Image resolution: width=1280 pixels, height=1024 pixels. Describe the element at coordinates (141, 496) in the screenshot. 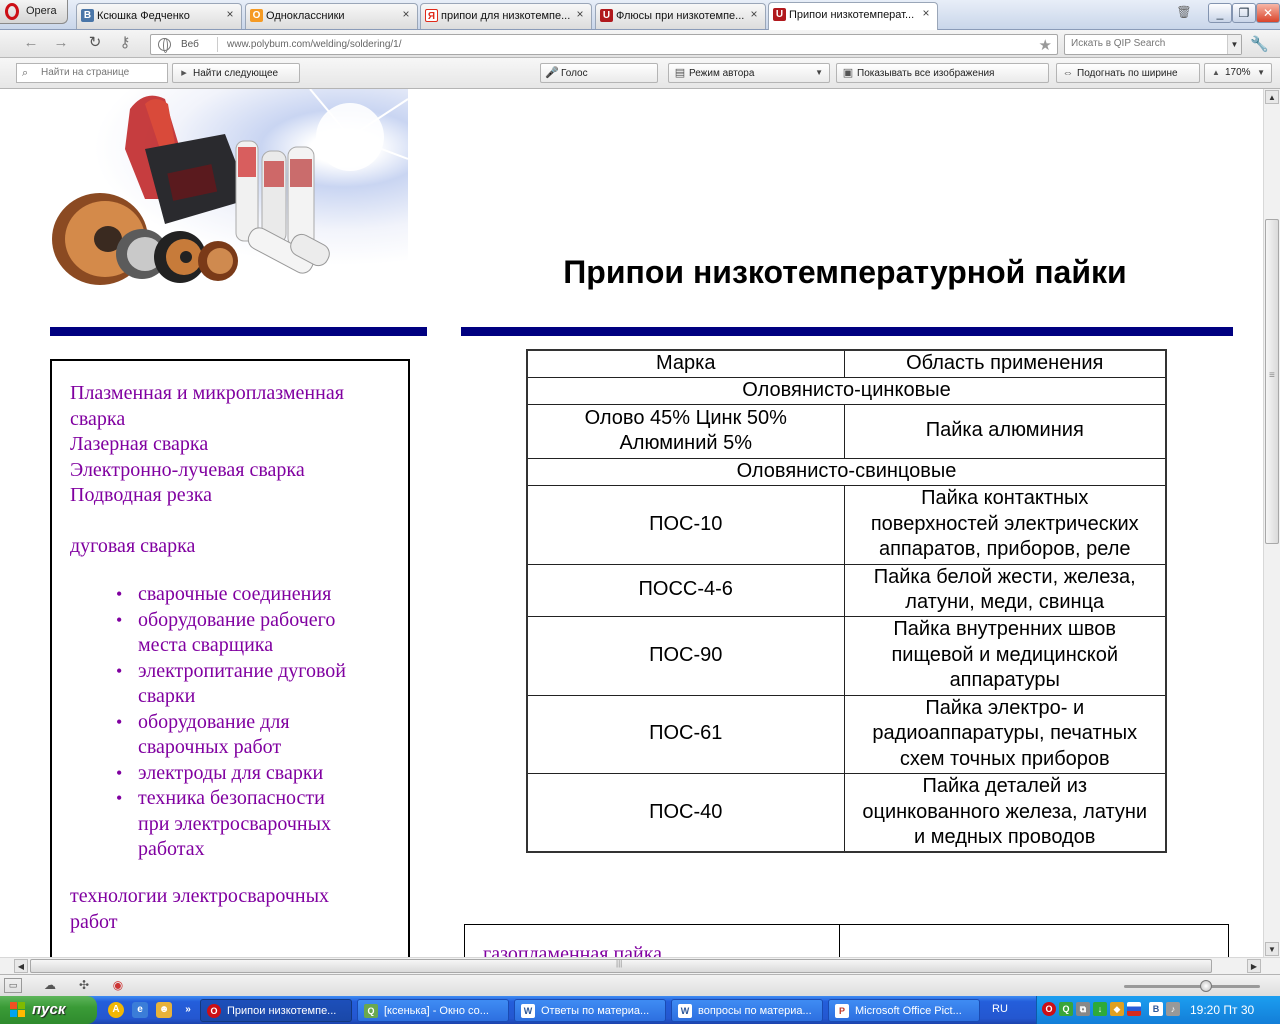

I see `menu-link-underwater-cutting: Подводная резка` at that location.